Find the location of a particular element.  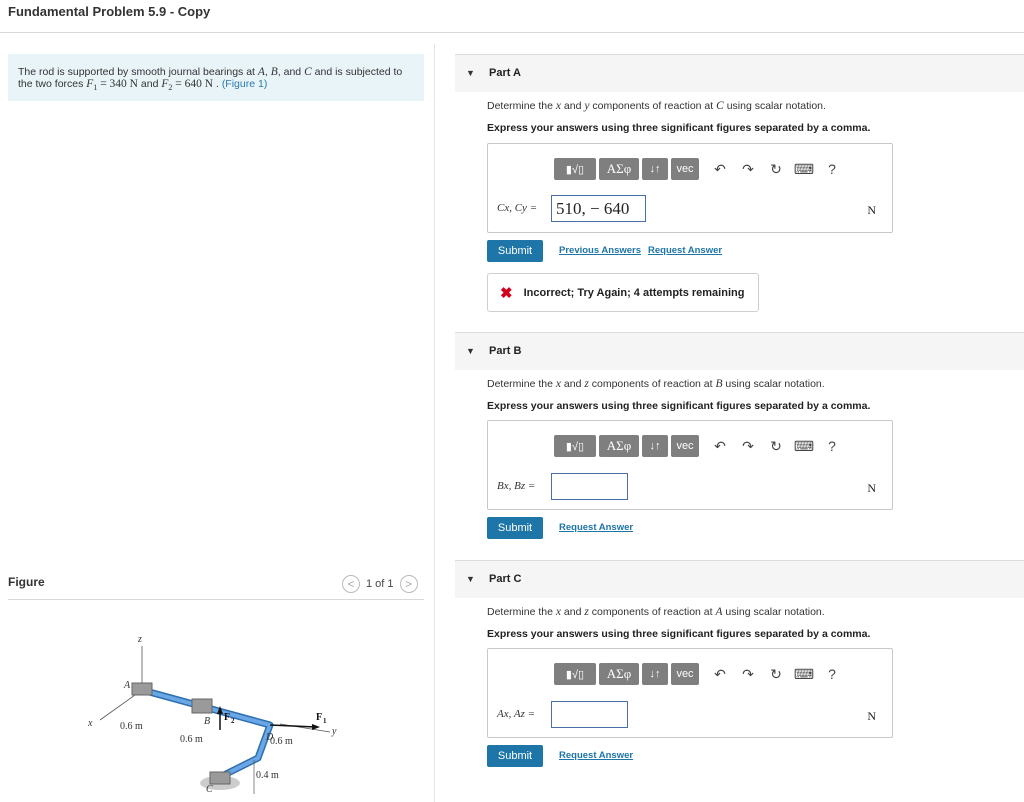

part-a-toolbar: ▮√▯ ΑΣφ ↓↑ vec ↶ ↷ ↻ ⌨ ? is located at coordinates (700, 169).